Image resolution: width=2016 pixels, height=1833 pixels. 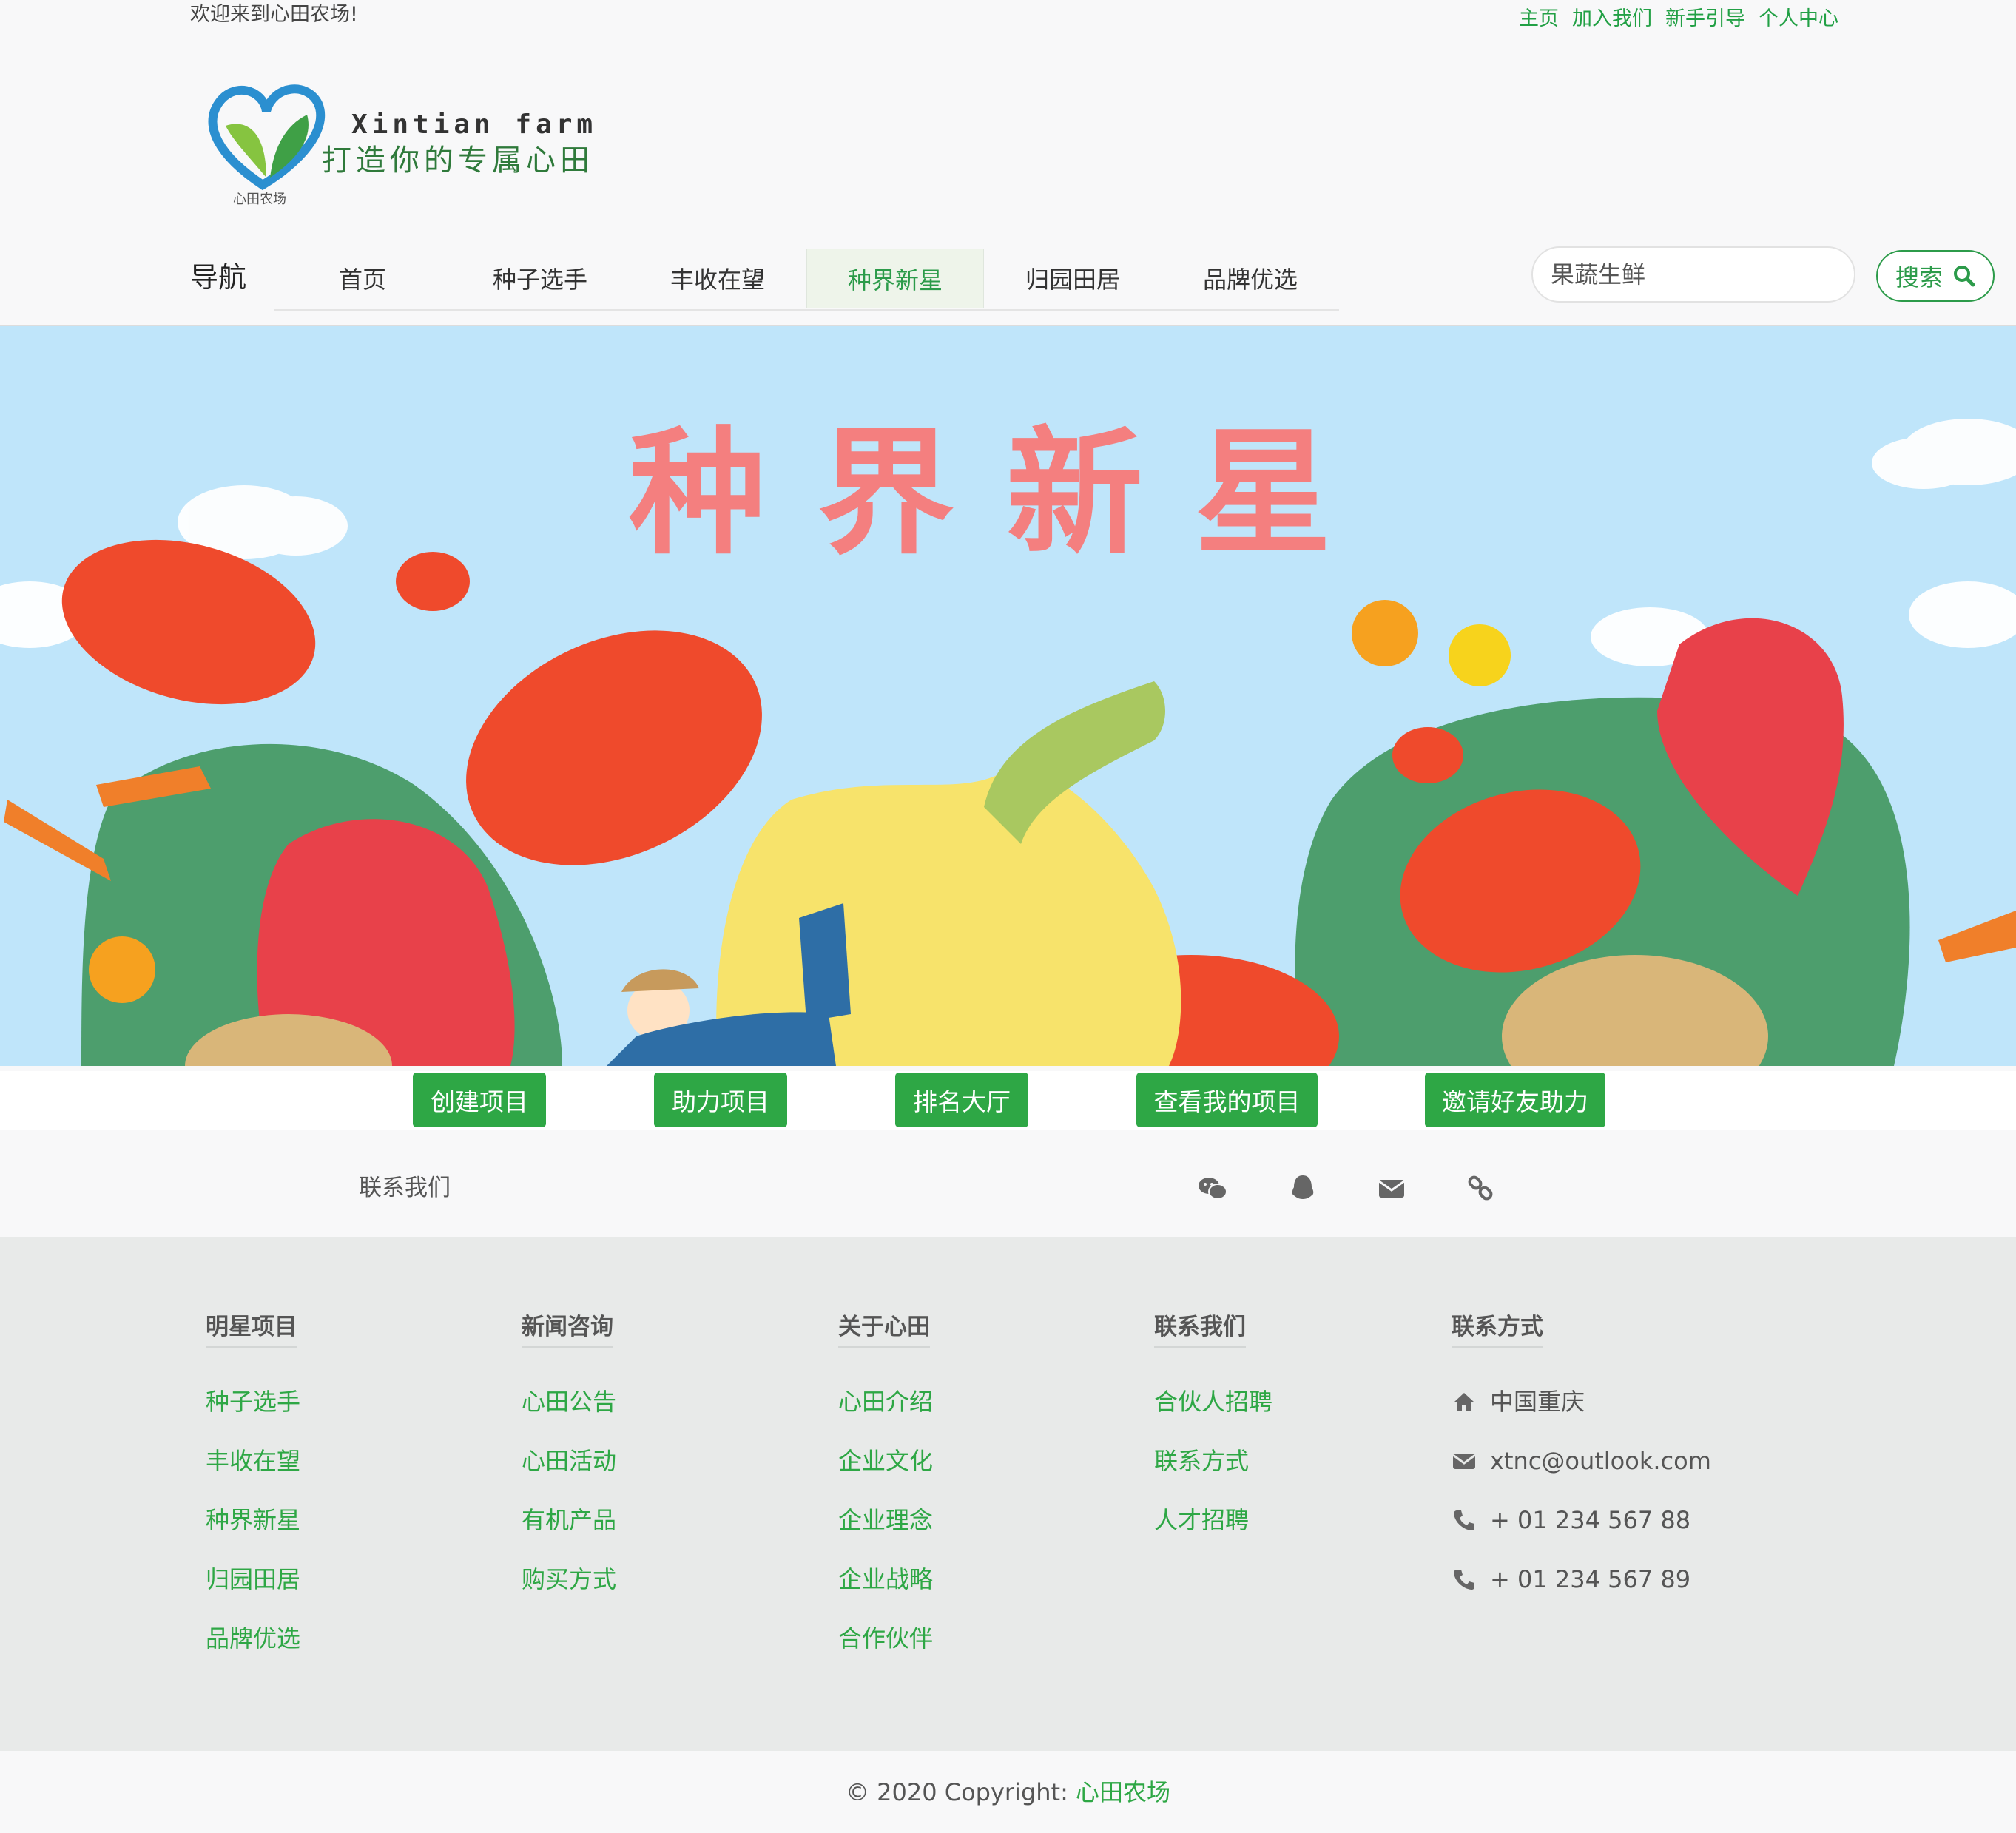 I want to click on contact-us-label: 联系我们, so click(x=405, y=1188).